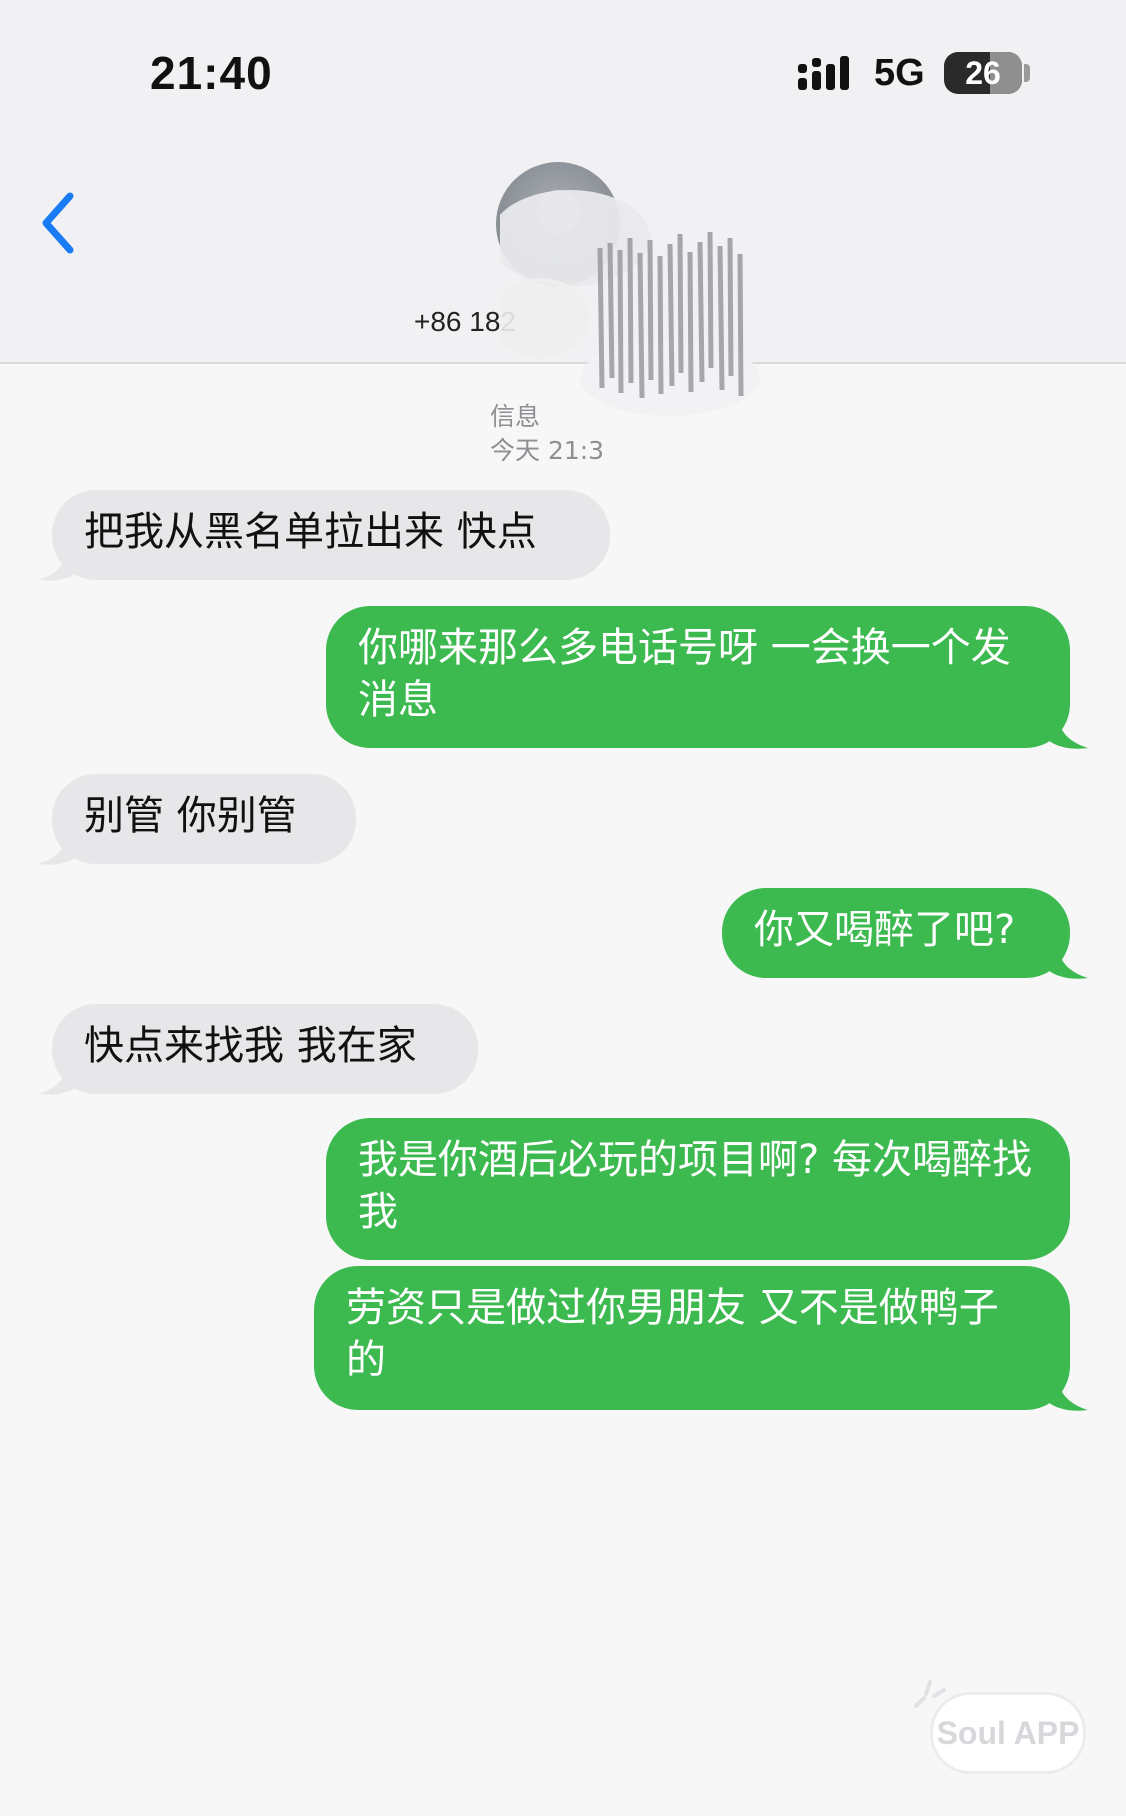 The image size is (1126, 1816). What do you see at coordinates (310, 532) in the screenshot?
I see `message-text: 把我从黑名单拉出来 快点` at bounding box center [310, 532].